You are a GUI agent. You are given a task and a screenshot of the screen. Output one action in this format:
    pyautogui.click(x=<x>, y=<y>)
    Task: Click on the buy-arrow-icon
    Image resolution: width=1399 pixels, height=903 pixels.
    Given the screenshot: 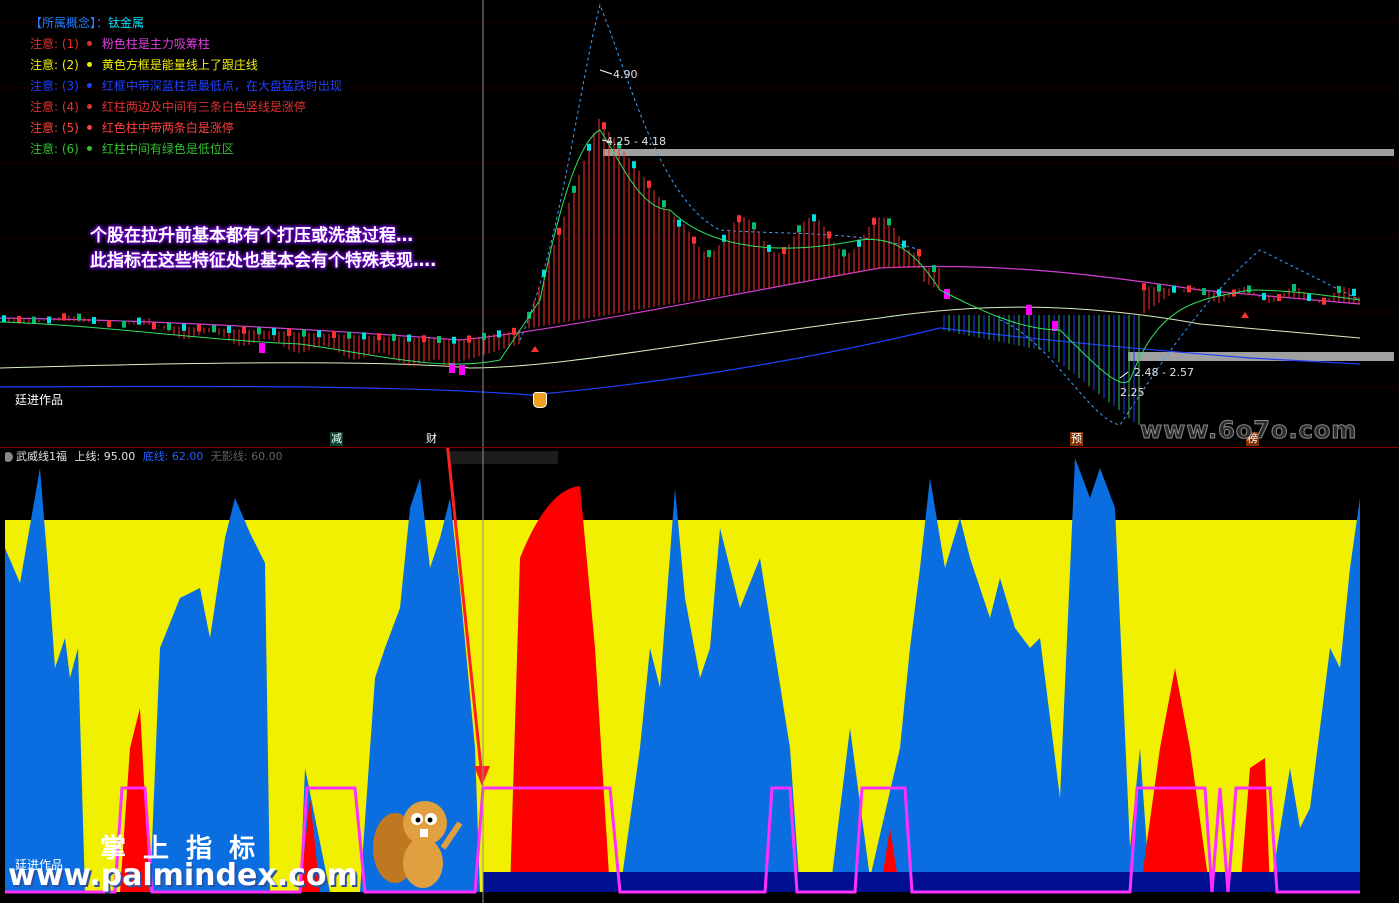 What is the action you would take?
    pyautogui.click(x=535, y=349)
    